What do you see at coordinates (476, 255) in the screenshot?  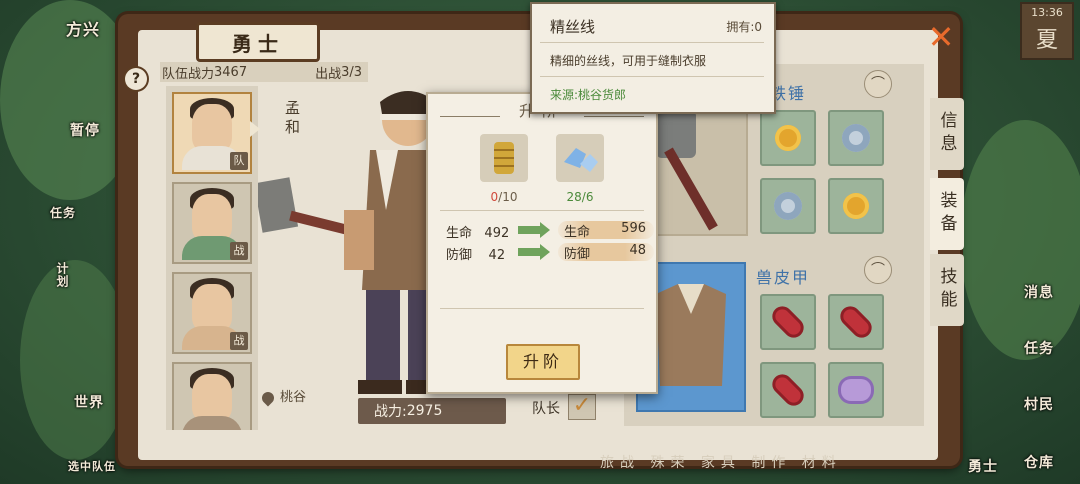 I see `stat-label: 防御 42` at bounding box center [476, 255].